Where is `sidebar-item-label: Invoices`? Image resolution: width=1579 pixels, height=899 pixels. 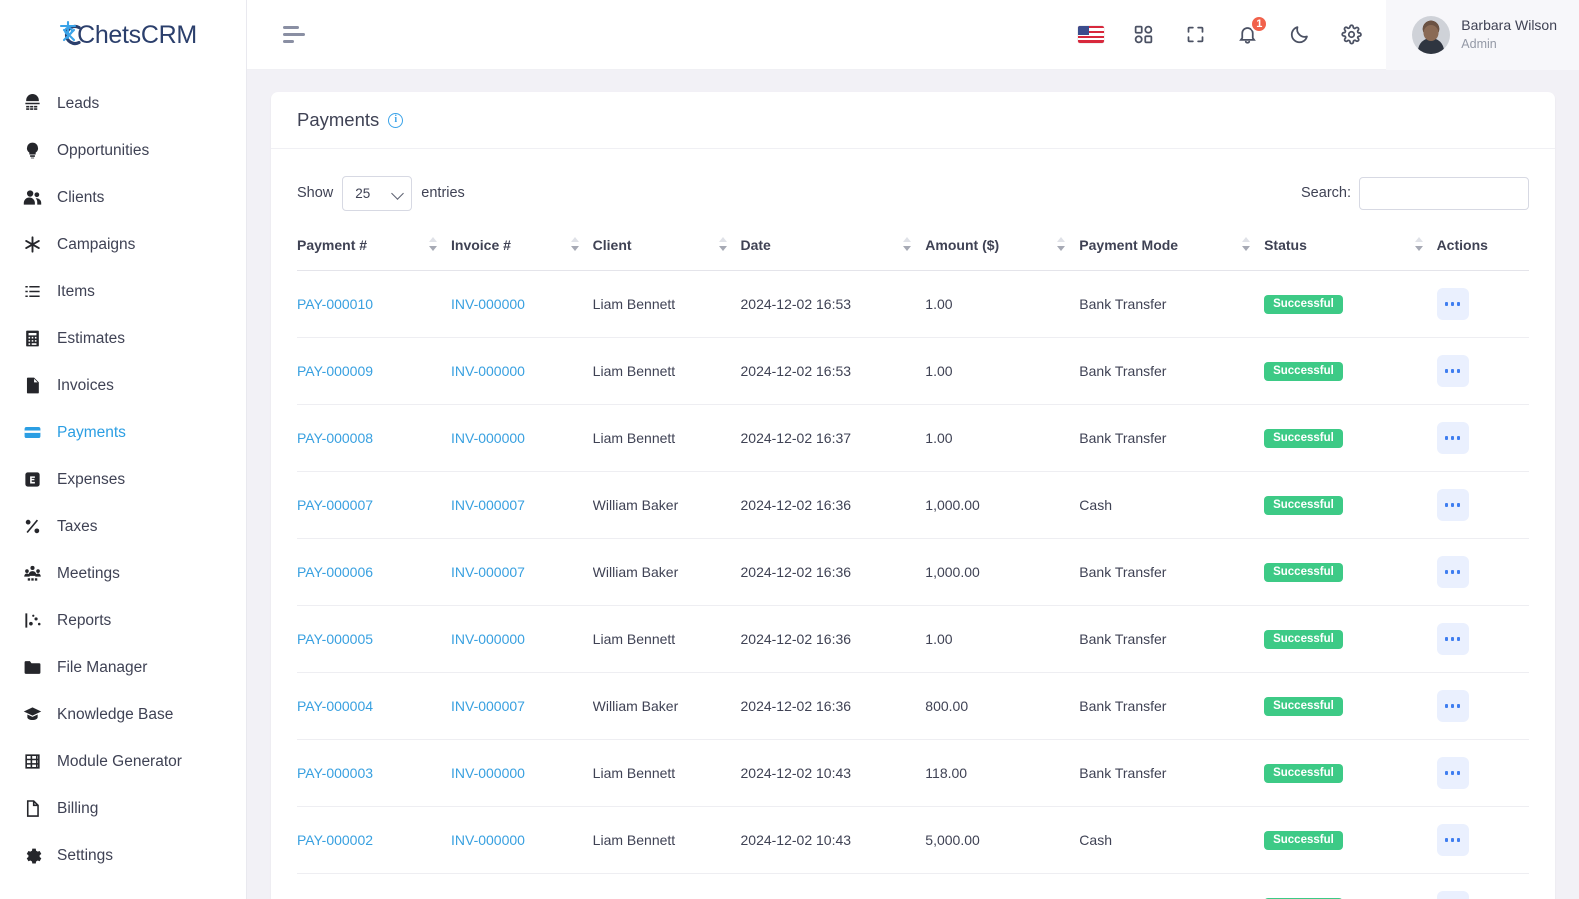
sidebar-item-label: Invoices is located at coordinates (85, 385).